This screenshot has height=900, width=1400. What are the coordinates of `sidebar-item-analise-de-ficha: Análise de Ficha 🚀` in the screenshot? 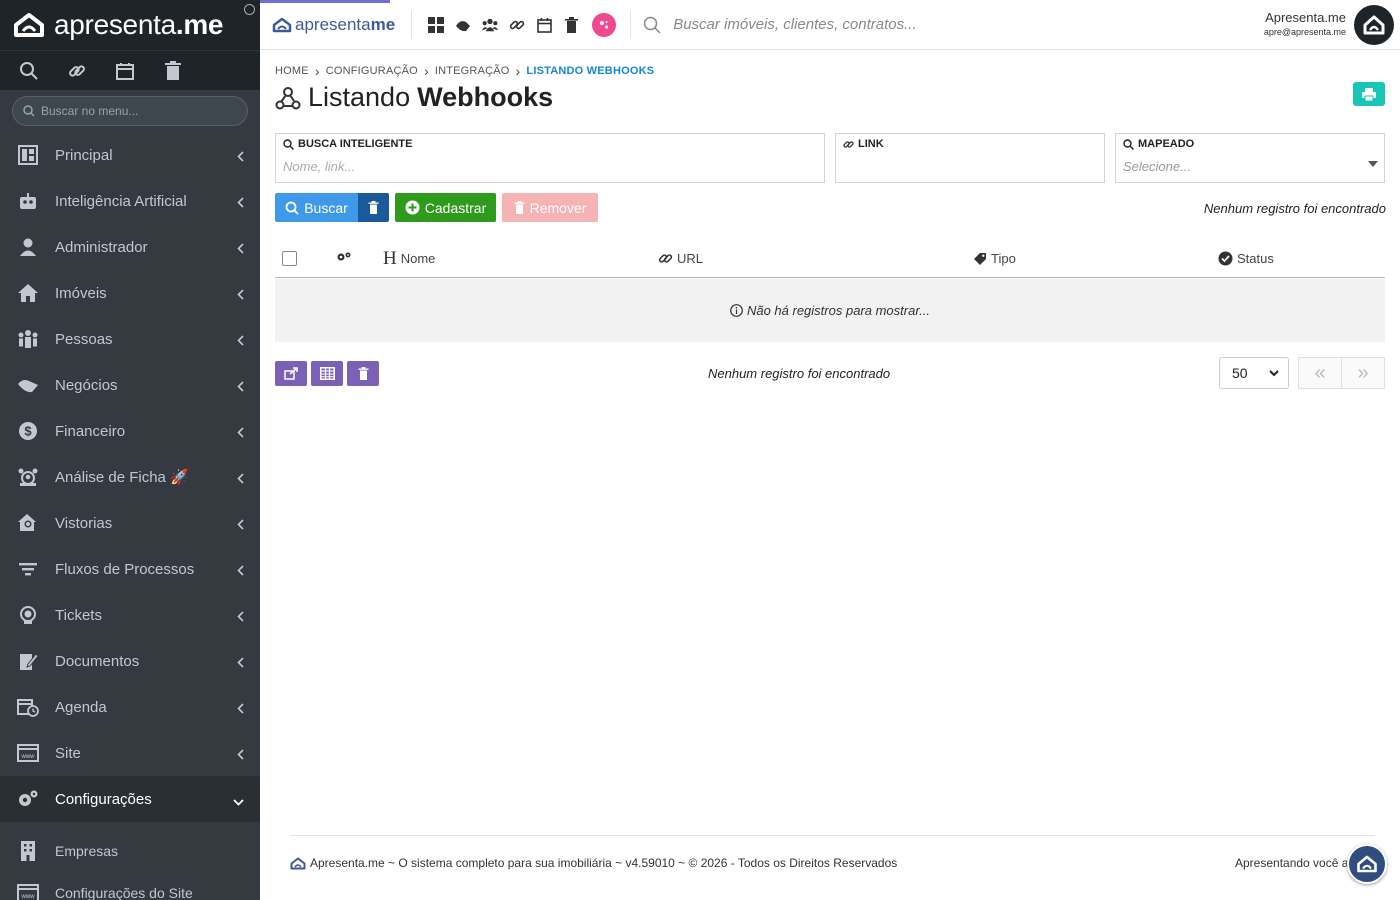 It's located at (130, 477).